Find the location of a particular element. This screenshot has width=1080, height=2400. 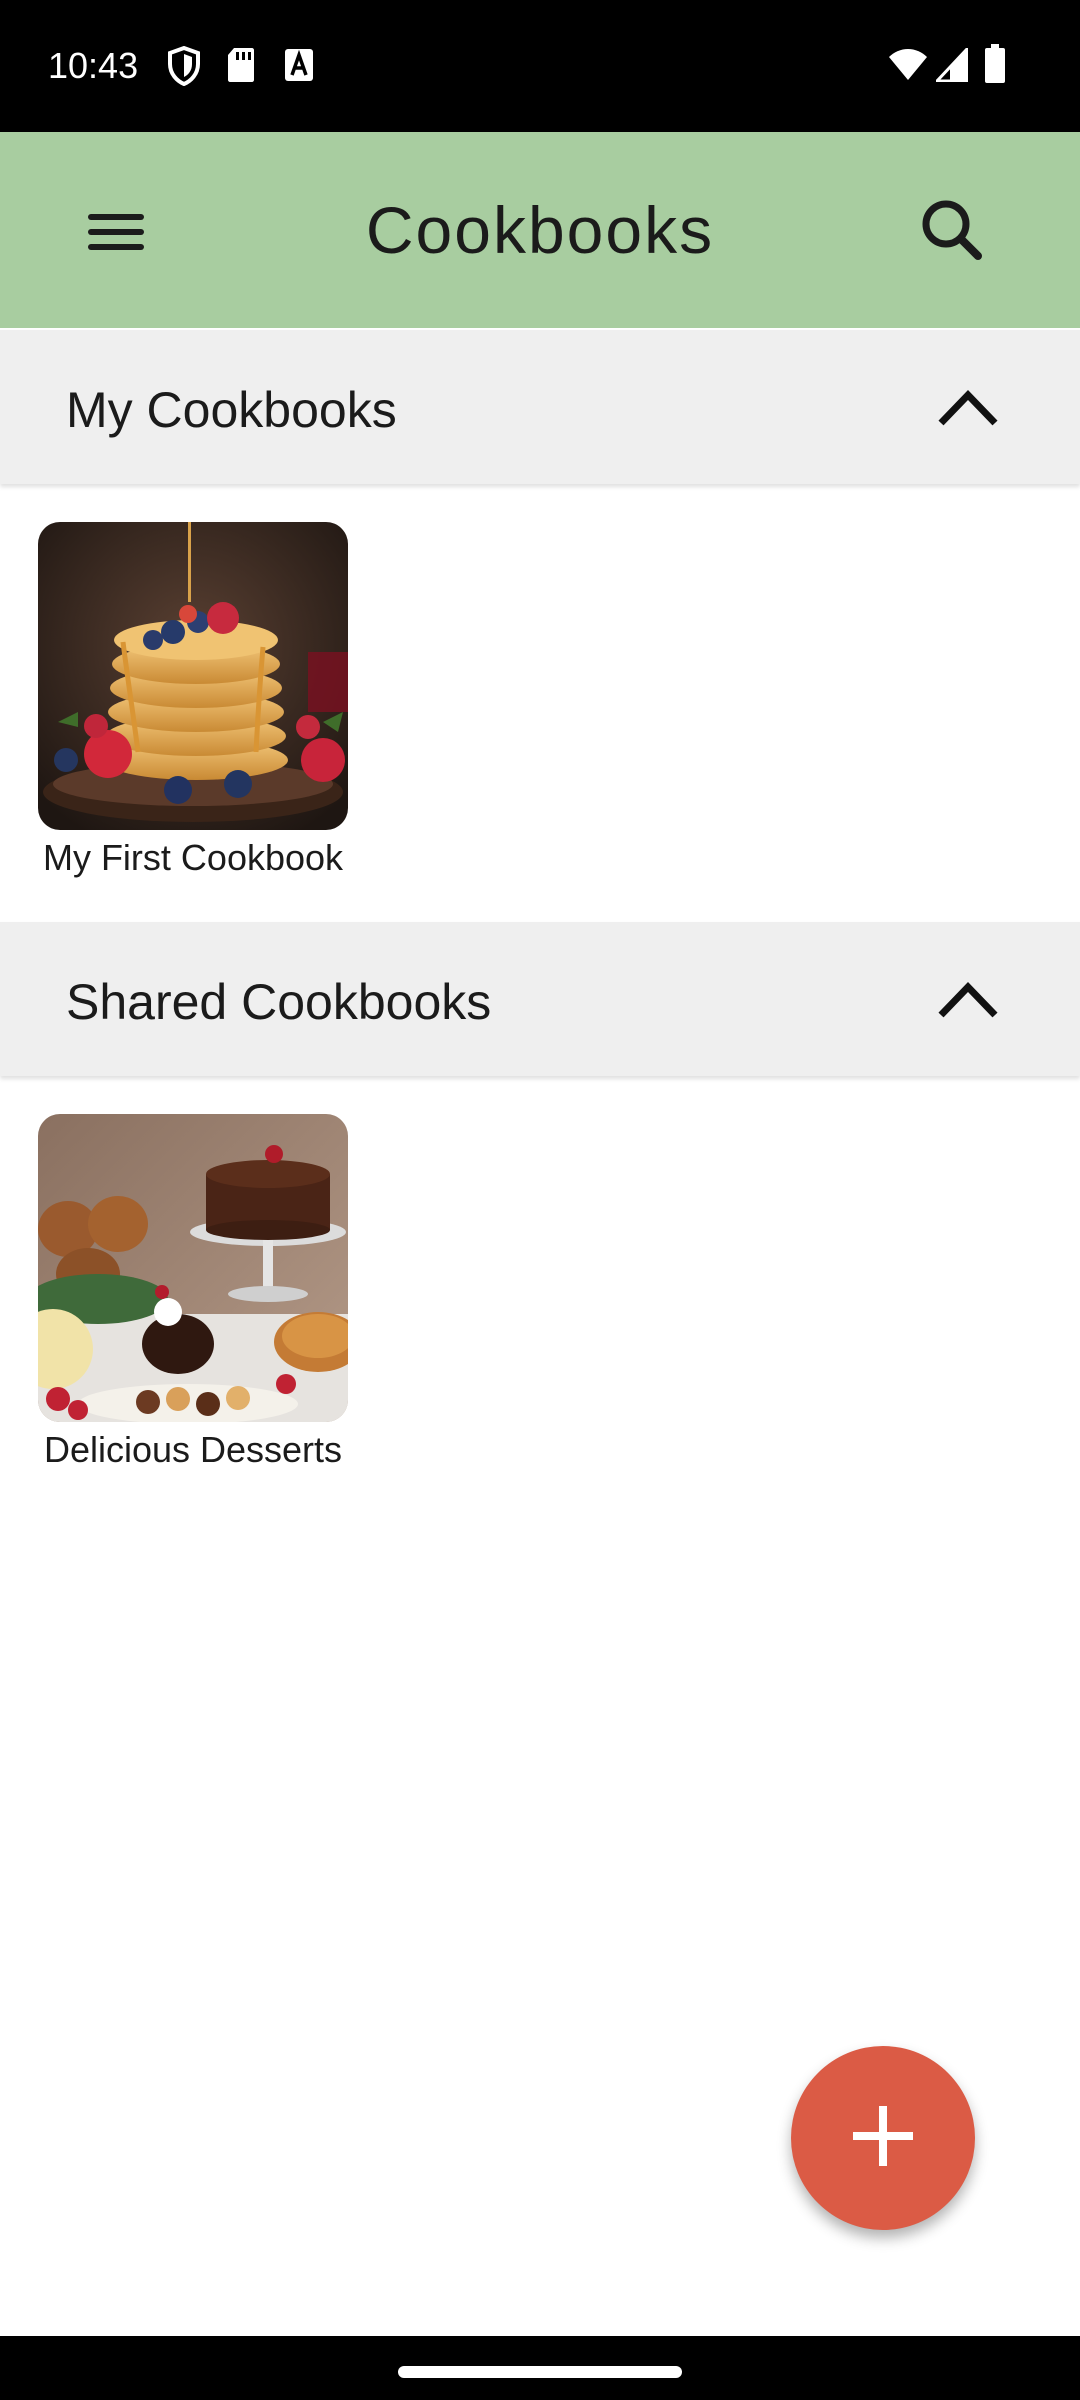

app-bar: Cookbooks is located at coordinates (540, 230).